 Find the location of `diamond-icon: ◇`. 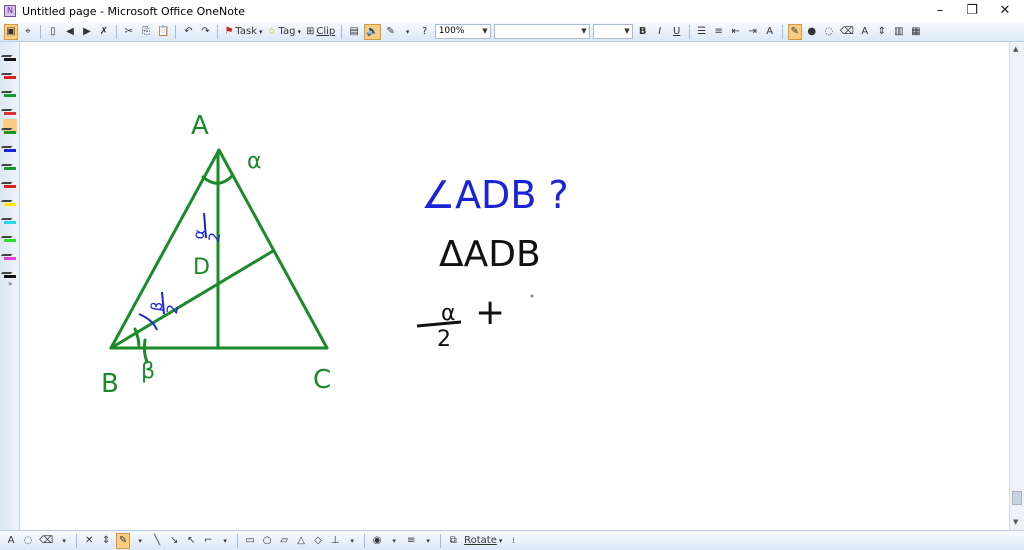

diamond-icon: ◇ is located at coordinates (318, 541).